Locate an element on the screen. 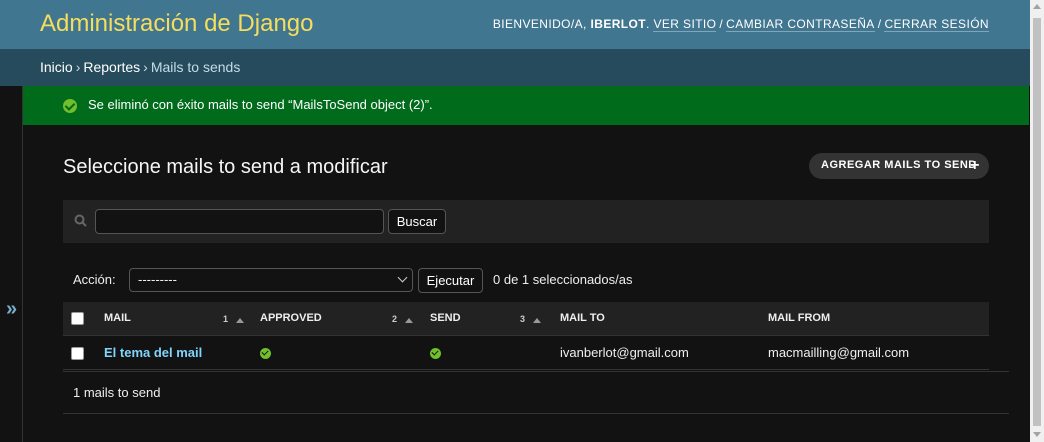 This screenshot has height=442, width=1044. action-selected-value: --------- is located at coordinates (157, 279).